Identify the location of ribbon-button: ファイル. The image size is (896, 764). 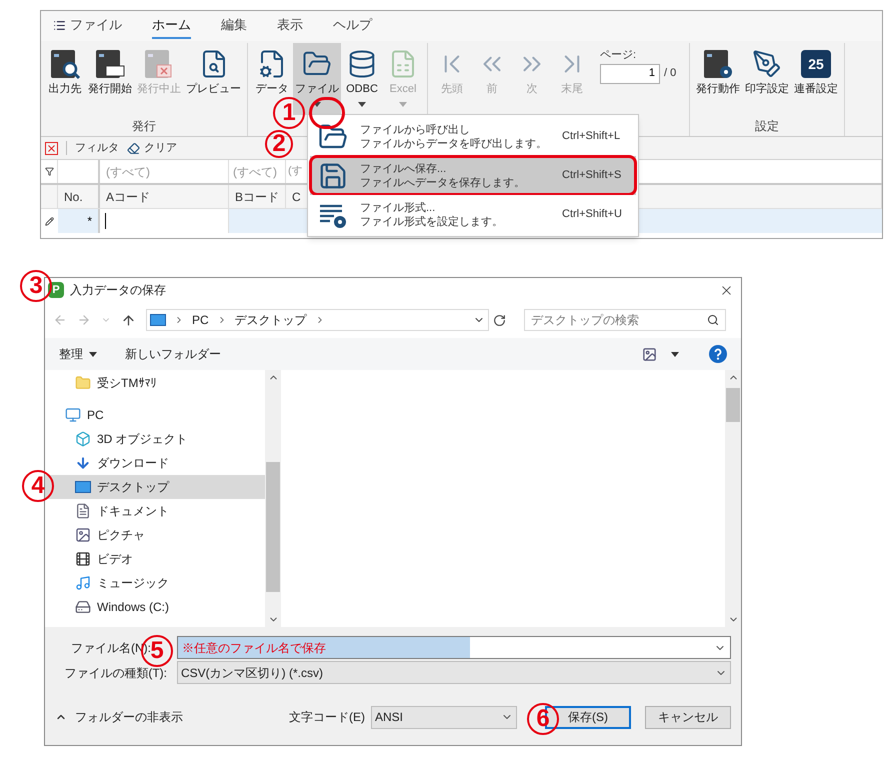
(317, 79).